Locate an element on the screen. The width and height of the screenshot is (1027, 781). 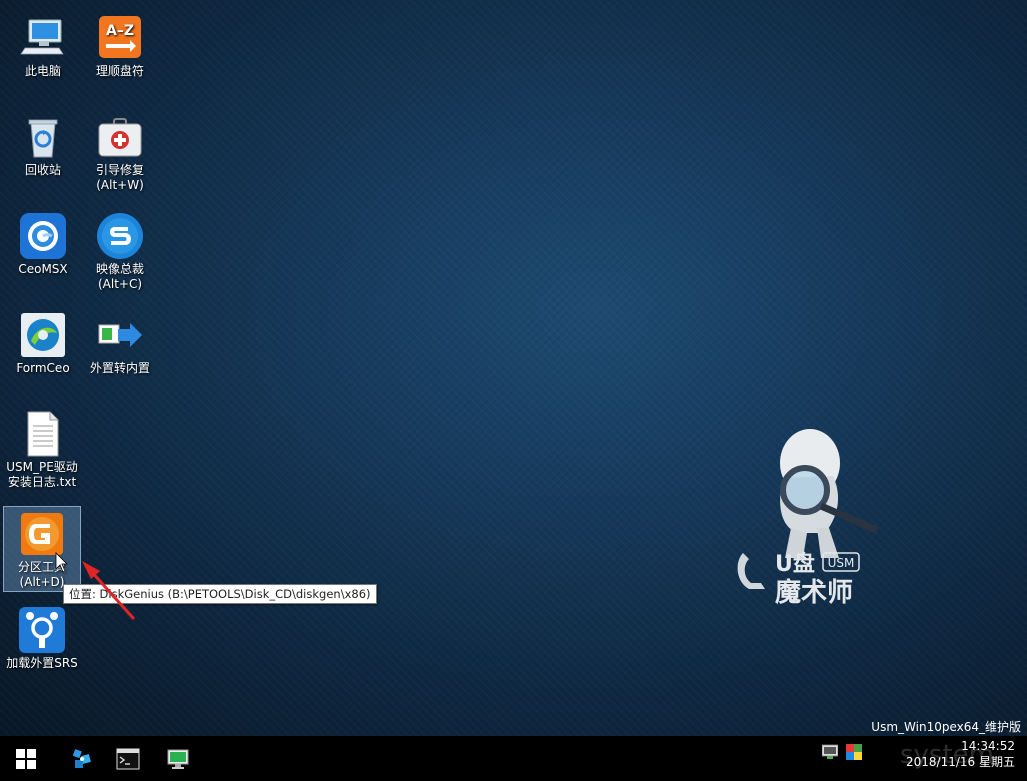
taskbar-app-network-tool is located at coordinates (82, 758).